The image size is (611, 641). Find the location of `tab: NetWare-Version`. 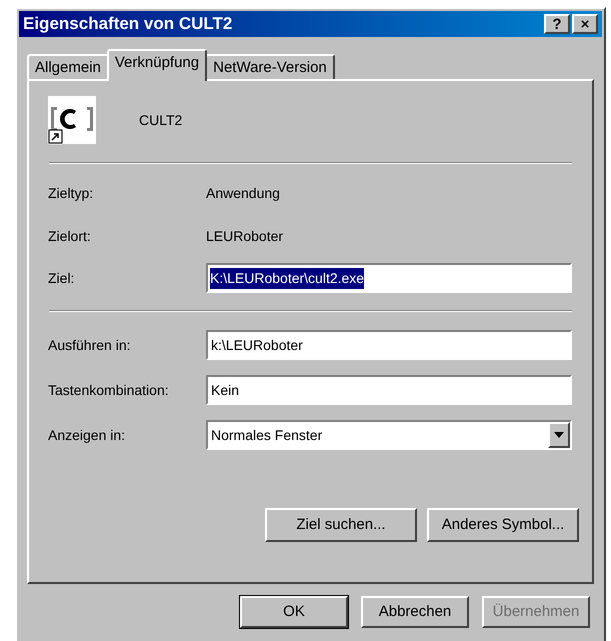

tab: NetWare-Version is located at coordinates (270, 67).